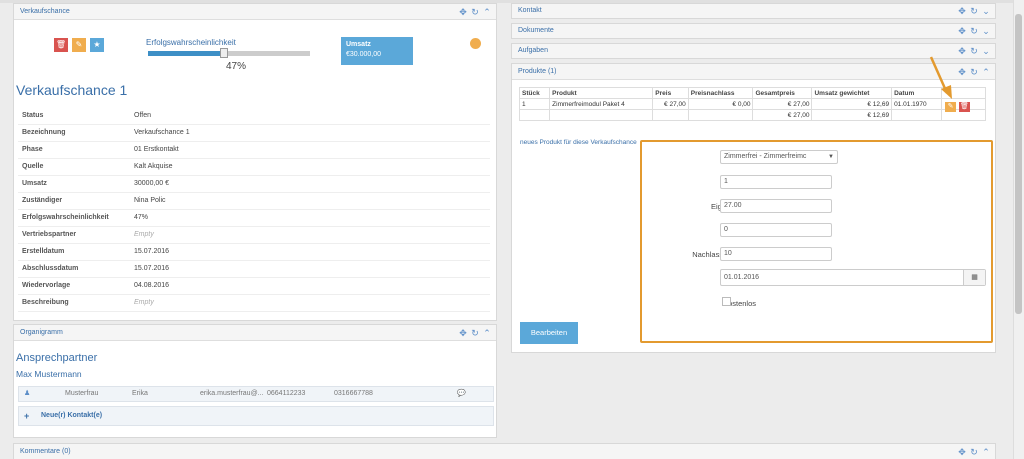  What do you see at coordinates (601, 93) in the screenshot?
I see `column-header: Produkt` at bounding box center [601, 93].